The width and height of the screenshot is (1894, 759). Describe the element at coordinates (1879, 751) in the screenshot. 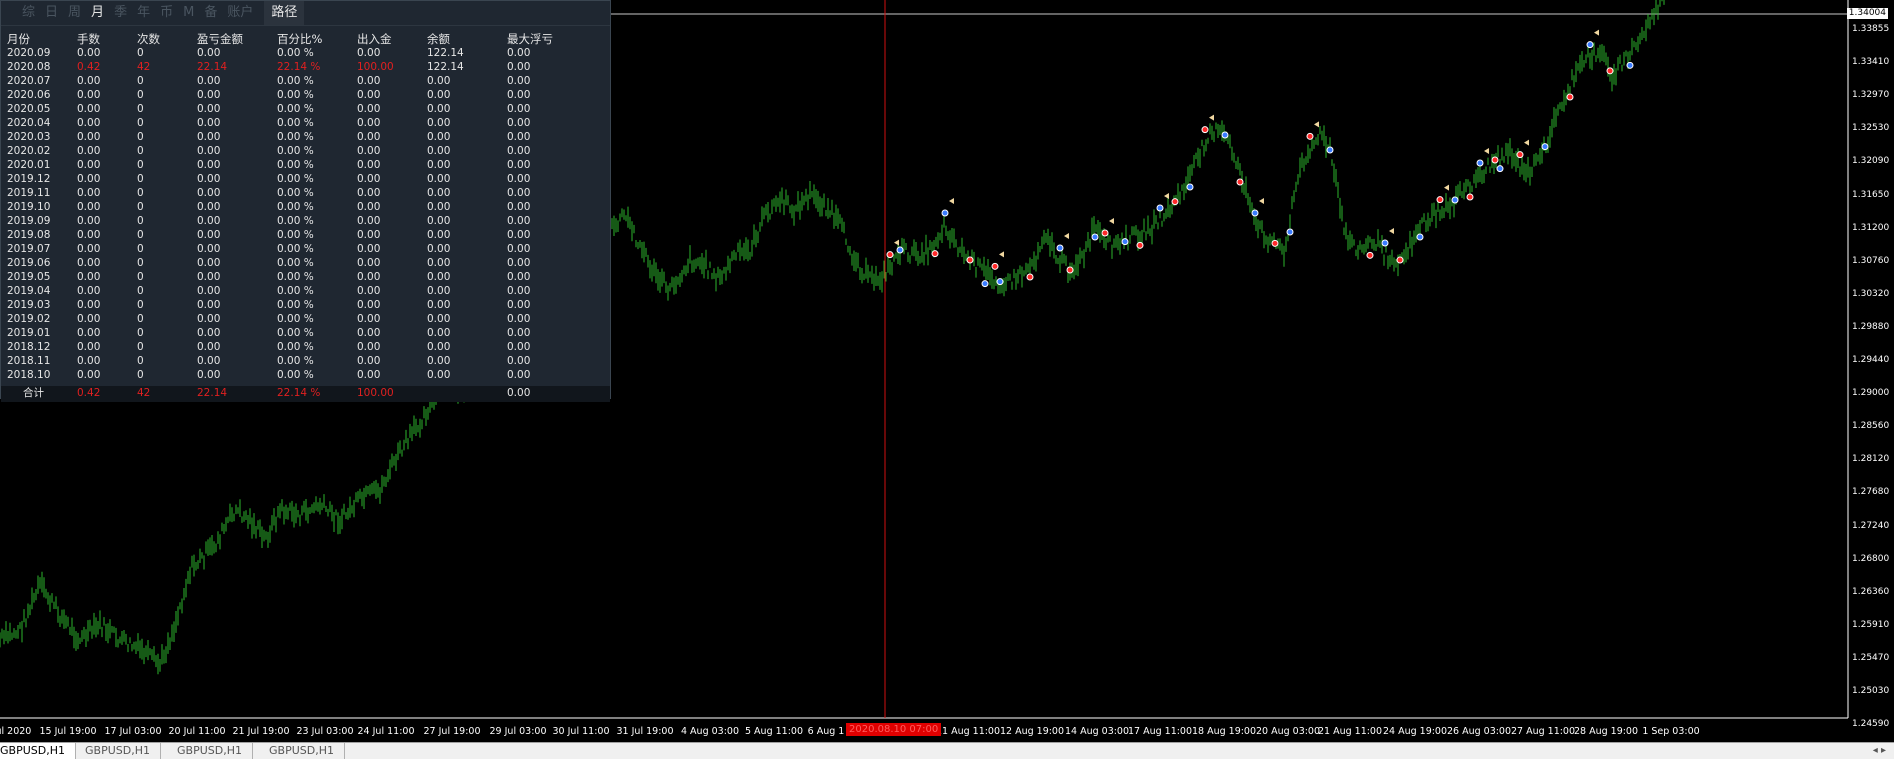

I see `tab-scroll-arrows: ◂ ▸` at that location.